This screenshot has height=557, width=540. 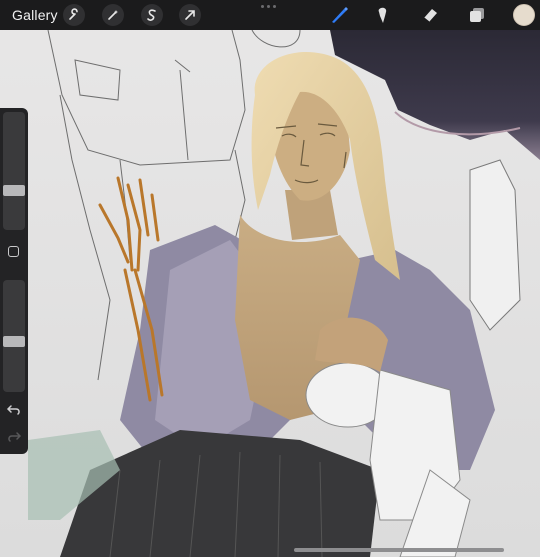 I want to click on selection-button, so click(x=152, y=15).